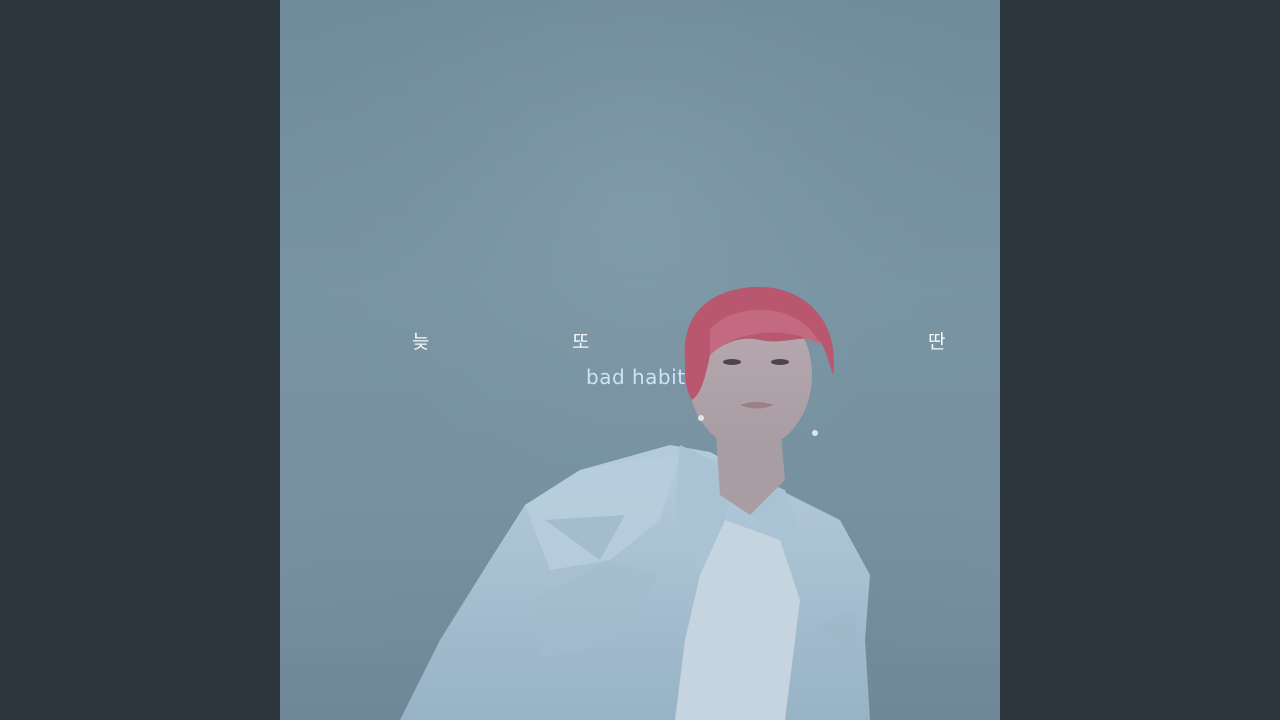 This screenshot has height=720, width=1280. What do you see at coordinates (636, 377) in the screenshot?
I see `album-title: bad habit` at bounding box center [636, 377].